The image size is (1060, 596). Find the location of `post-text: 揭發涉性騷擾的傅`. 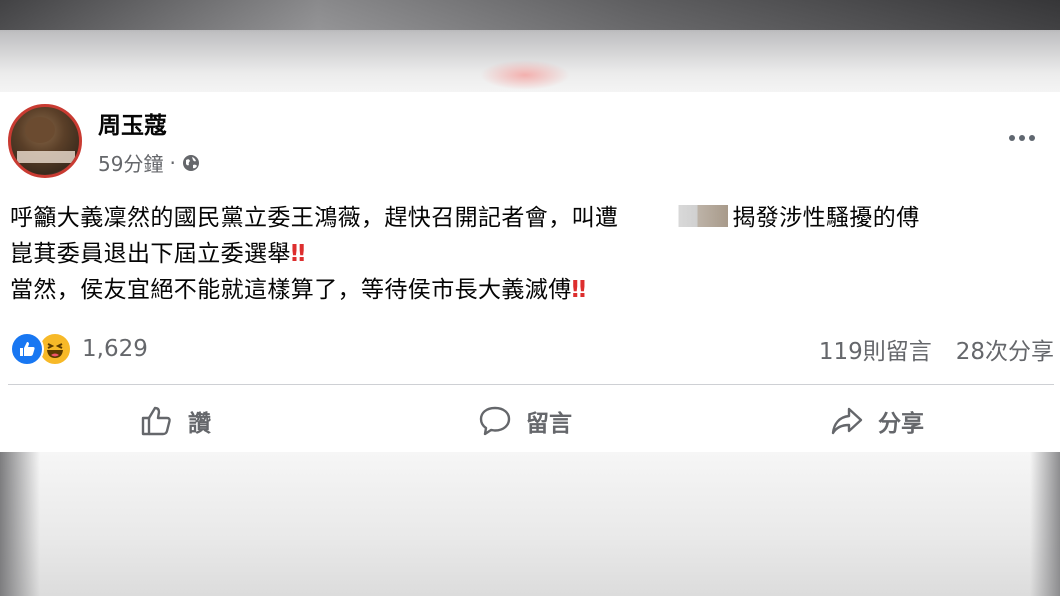

post-text: 揭發涉性騷擾的傅 is located at coordinates (826, 218).